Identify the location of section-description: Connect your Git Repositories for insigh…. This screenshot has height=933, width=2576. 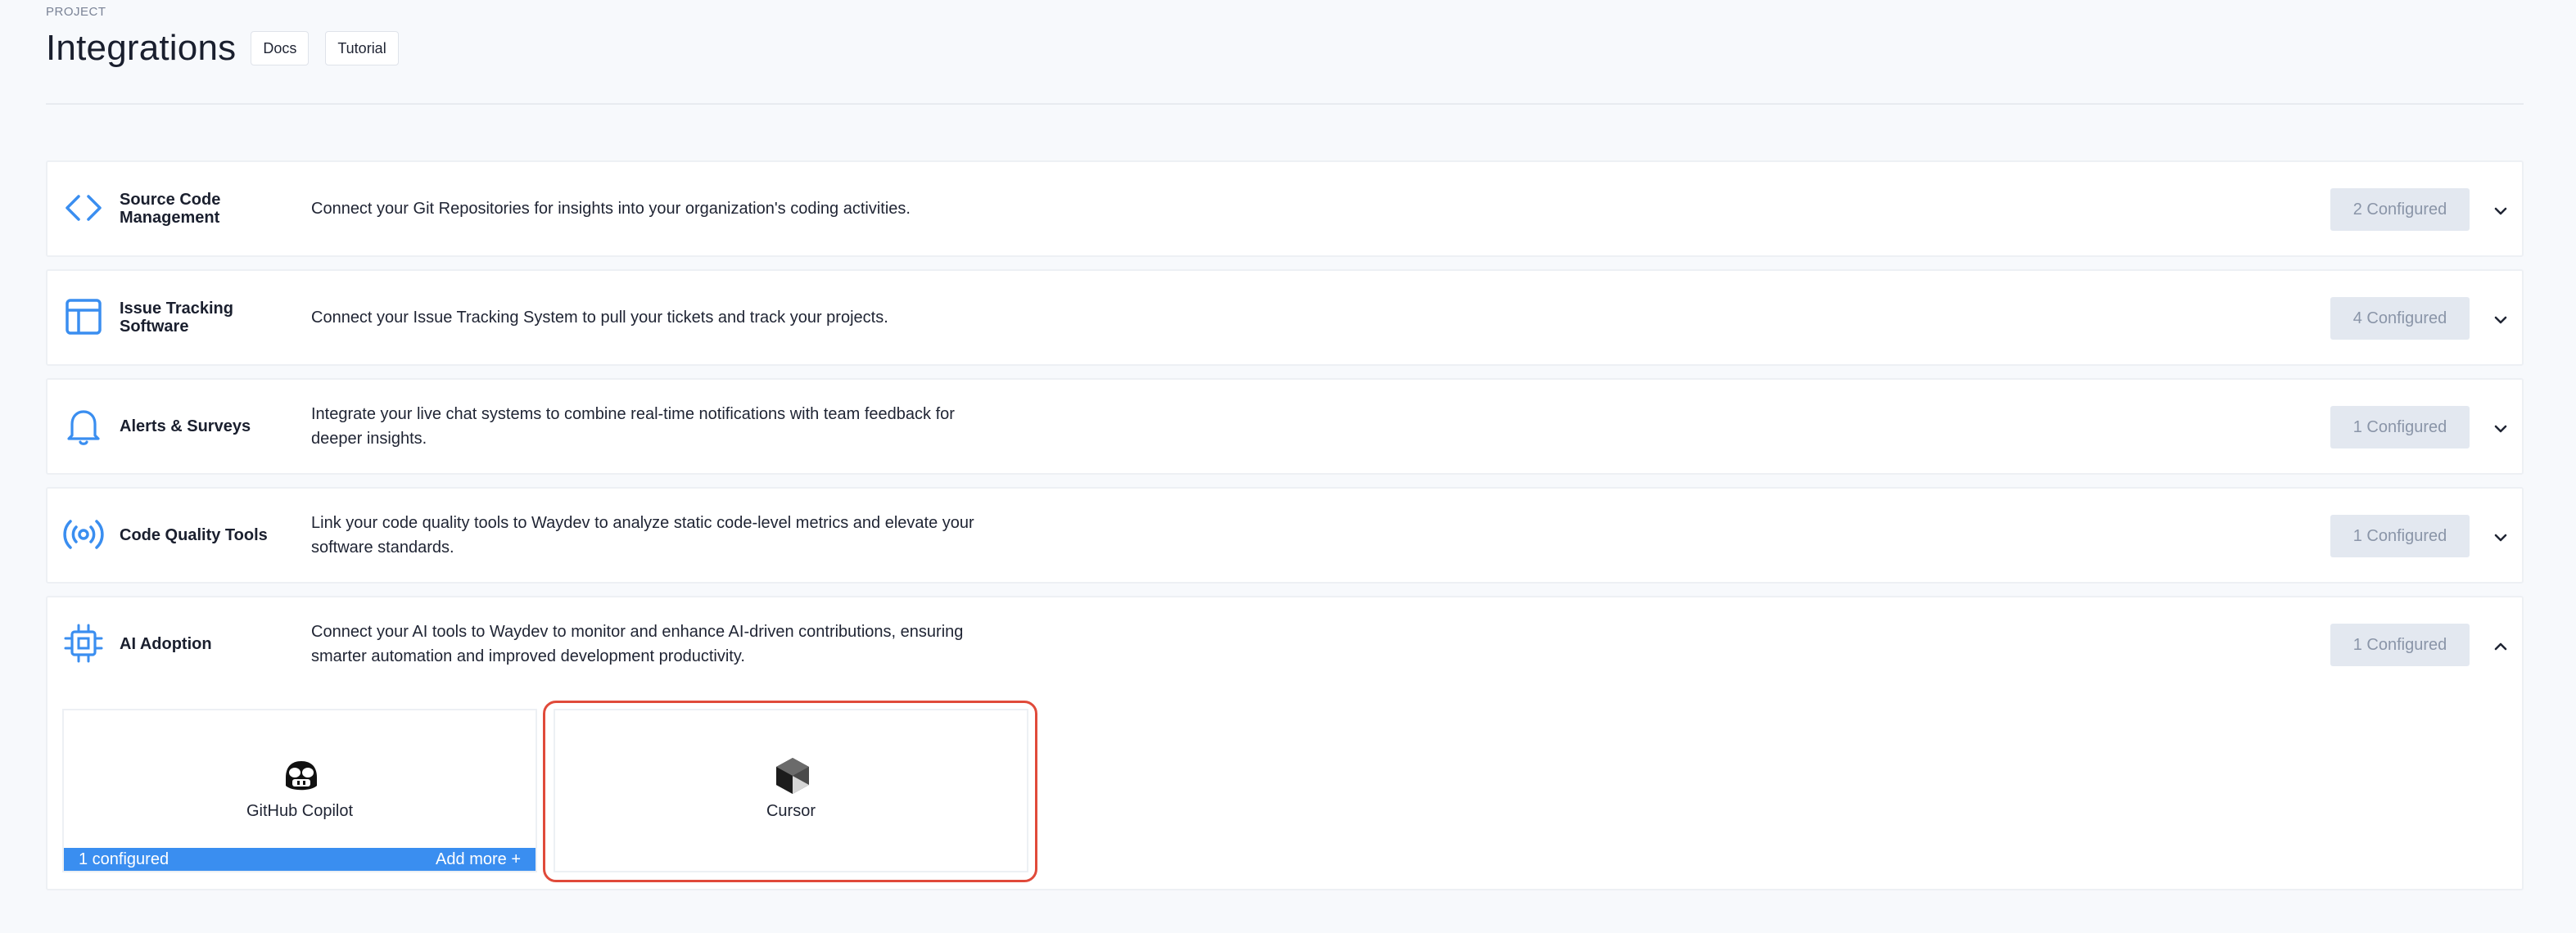
(611, 209).